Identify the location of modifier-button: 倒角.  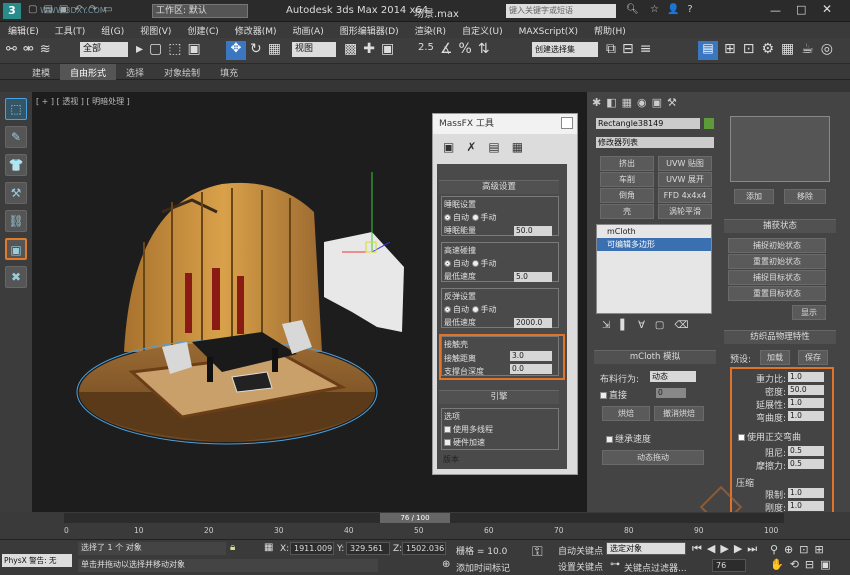
(627, 195).